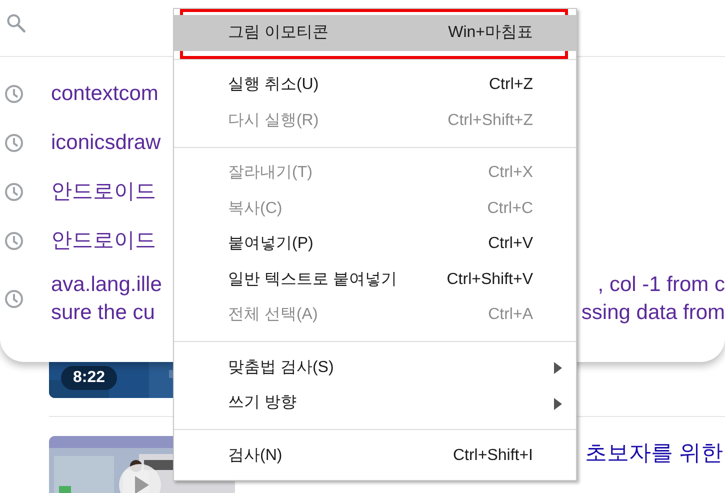 This screenshot has width=725, height=493. Describe the element at coordinates (375, 368) in the screenshot. I see `menu-item: 맞춤법 검사(S)` at that location.